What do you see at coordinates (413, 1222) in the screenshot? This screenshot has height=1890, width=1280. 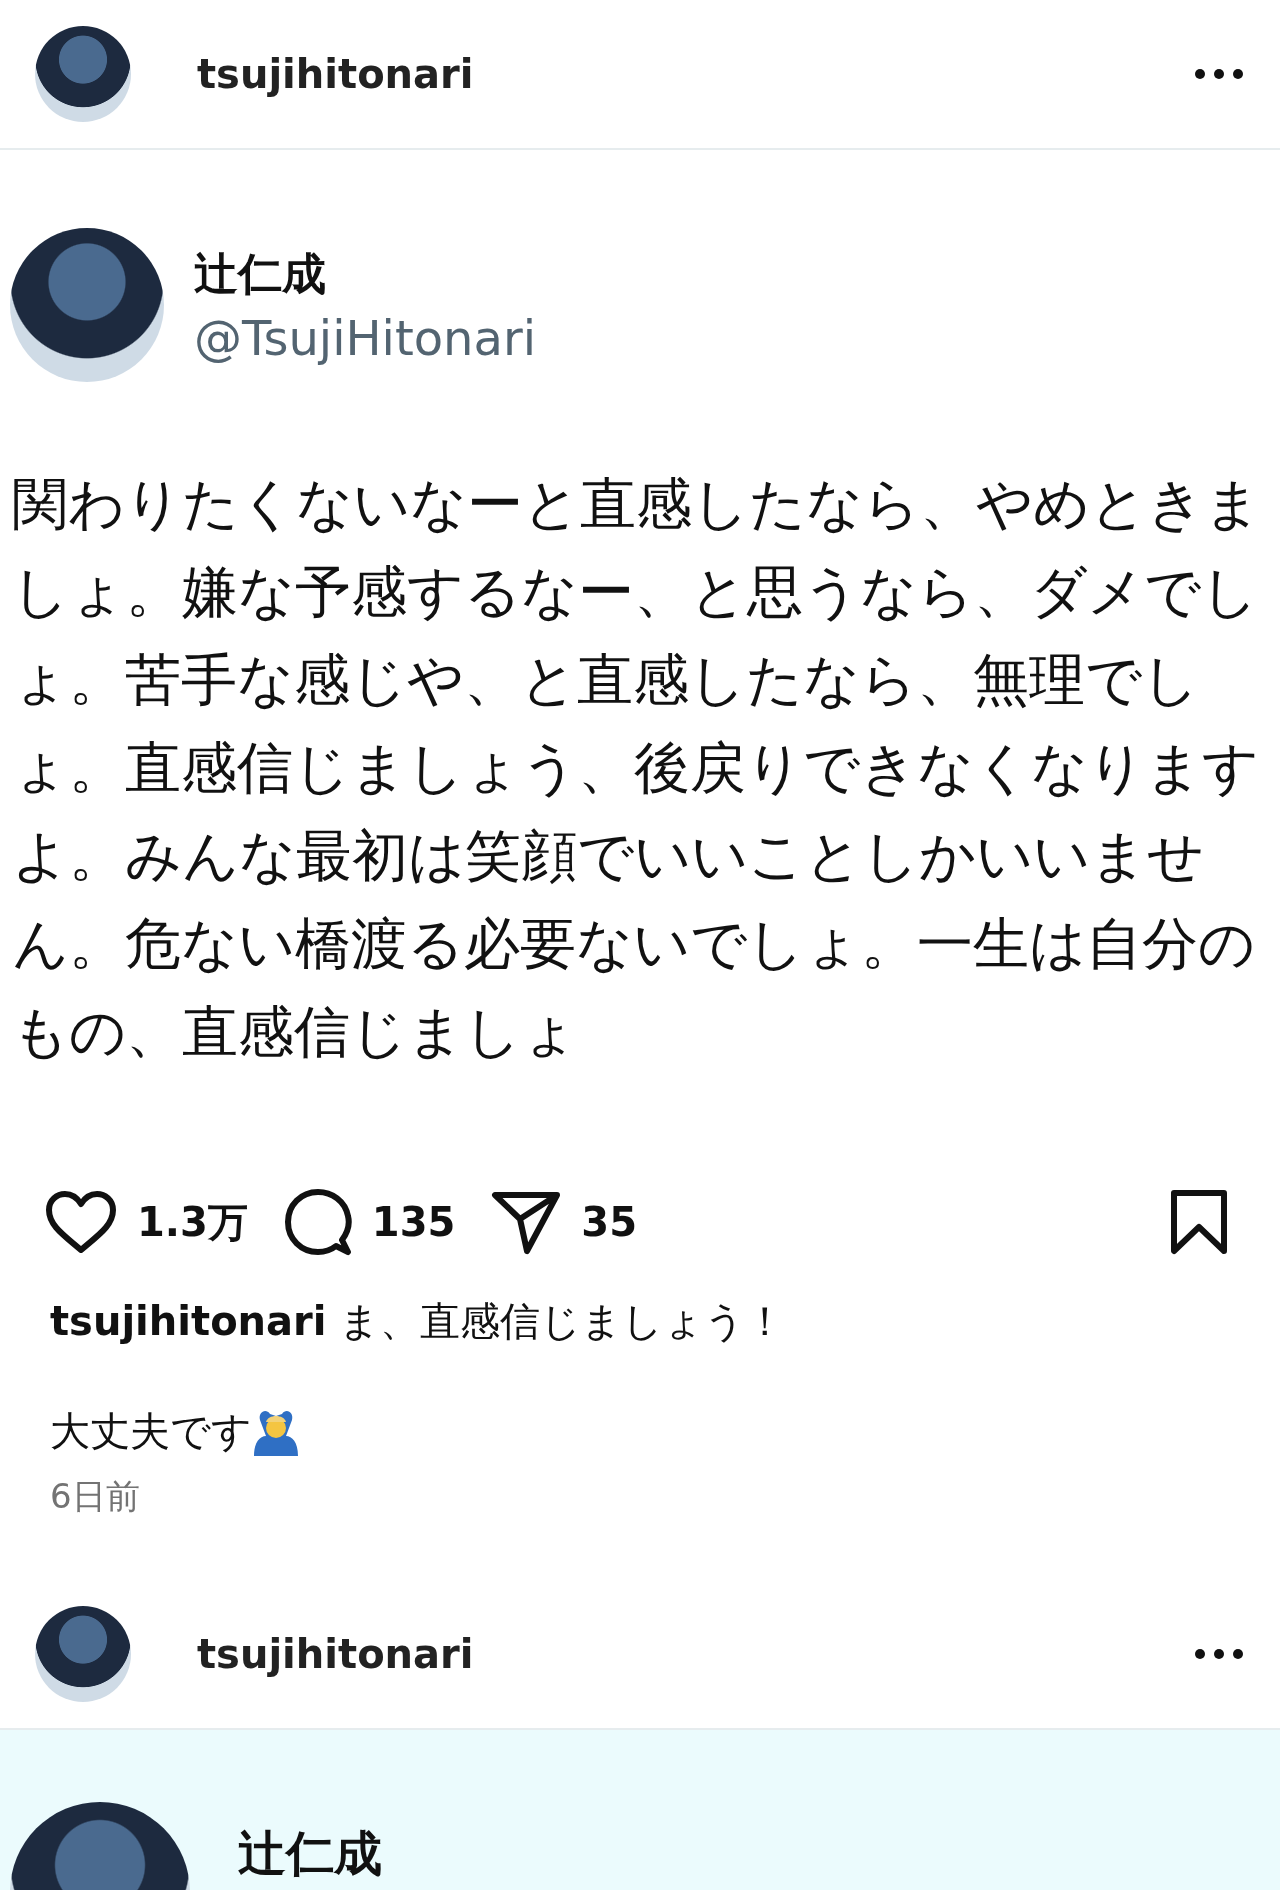 I see `comment-count: 135` at bounding box center [413, 1222].